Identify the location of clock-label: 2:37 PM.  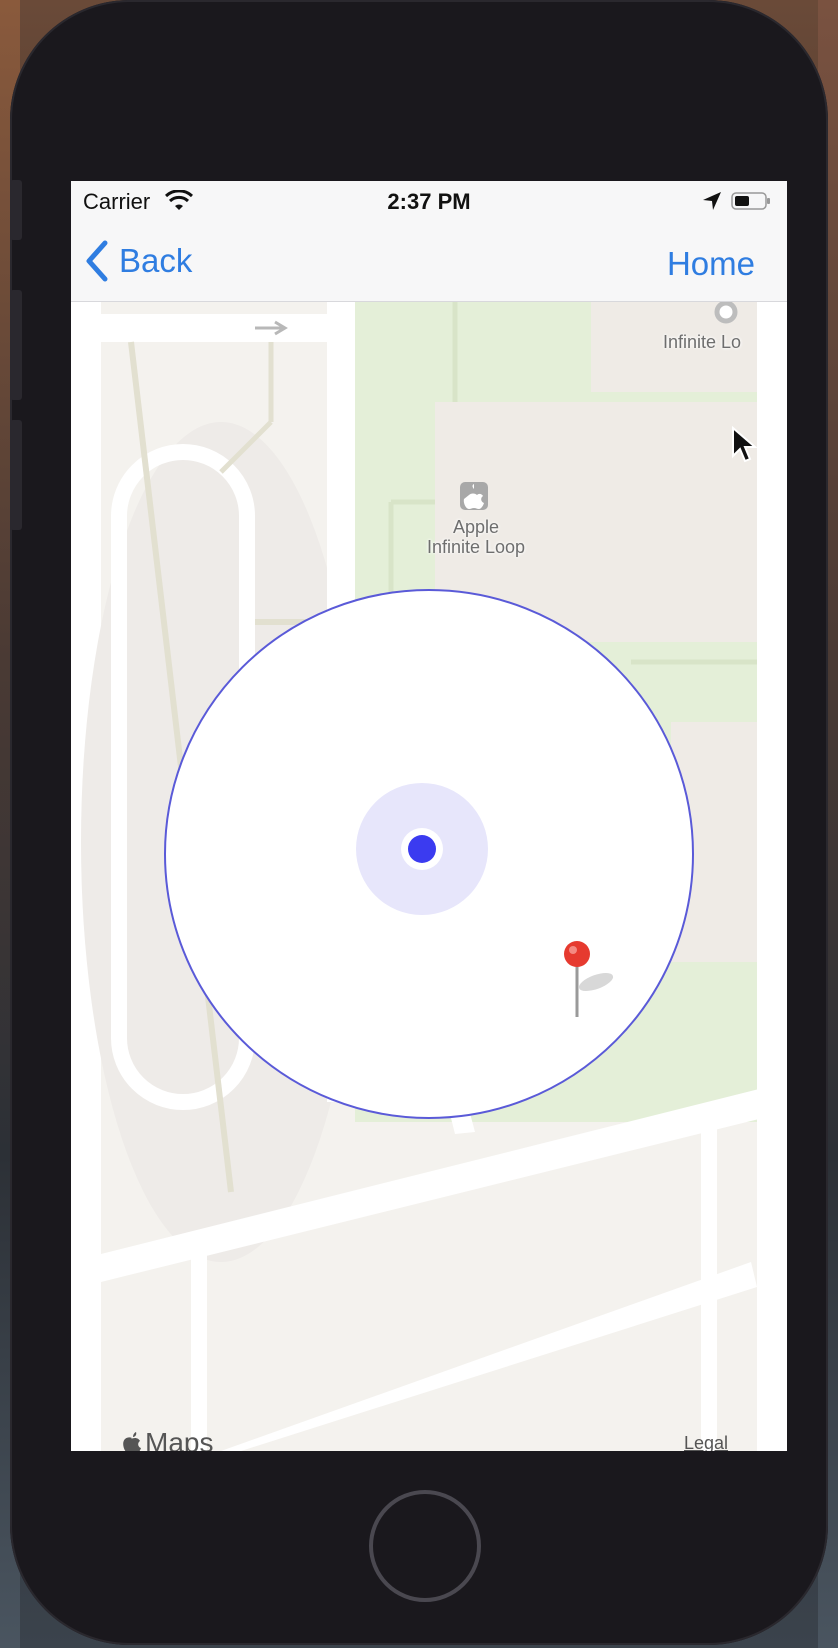
(429, 201).